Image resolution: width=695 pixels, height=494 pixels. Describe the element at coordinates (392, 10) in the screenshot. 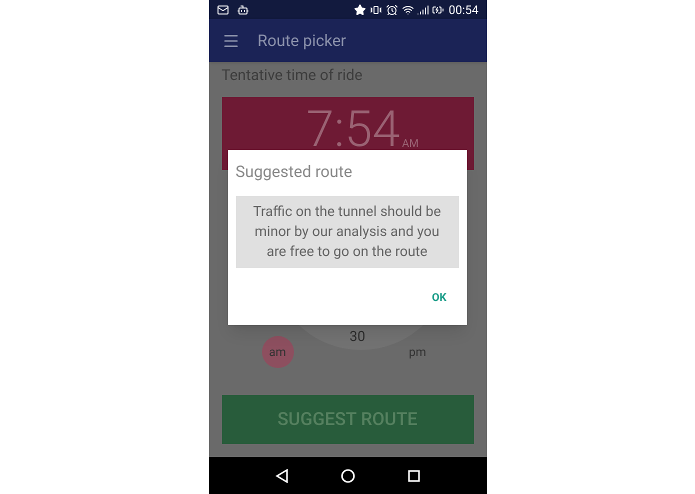

I see `alarm-icon` at that location.